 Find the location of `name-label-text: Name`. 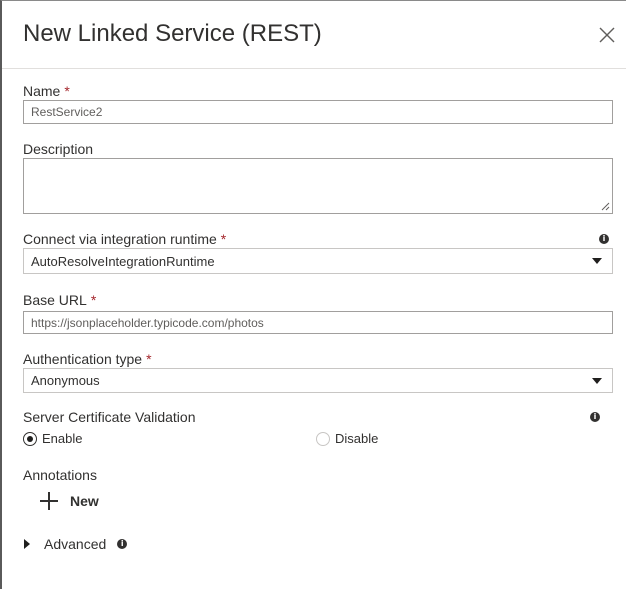

name-label-text: Name is located at coordinates (42, 91).